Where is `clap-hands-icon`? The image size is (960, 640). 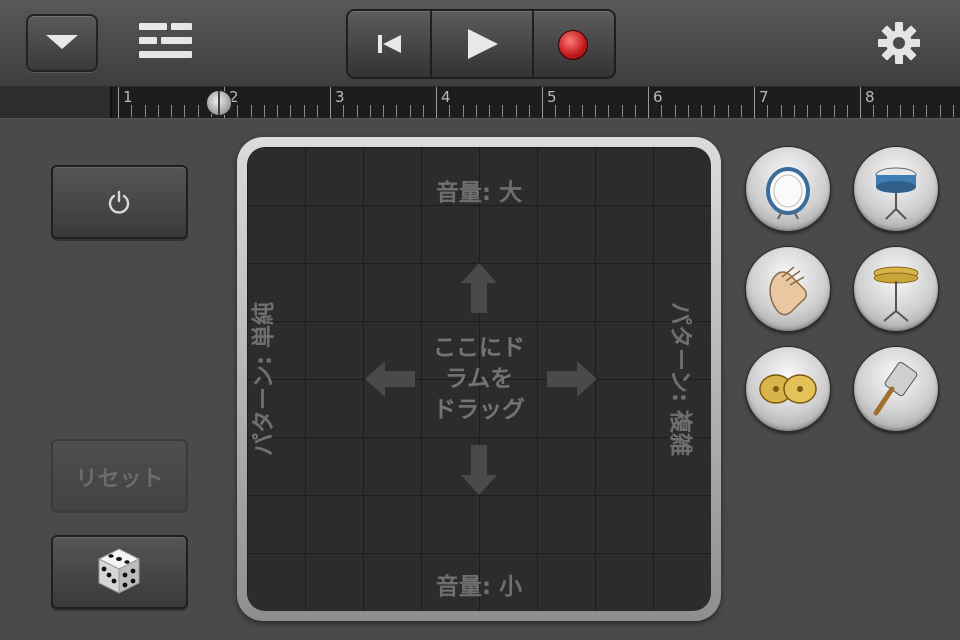 clap-hands-icon is located at coordinates (788, 291).